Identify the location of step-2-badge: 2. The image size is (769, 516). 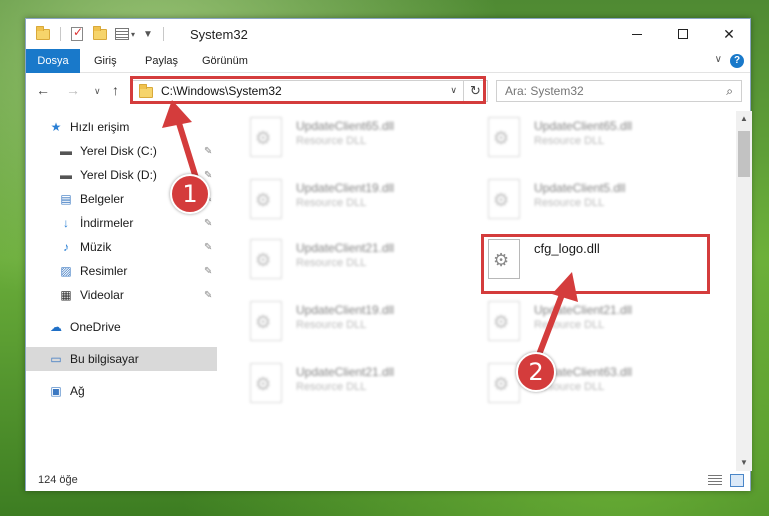
(536, 372).